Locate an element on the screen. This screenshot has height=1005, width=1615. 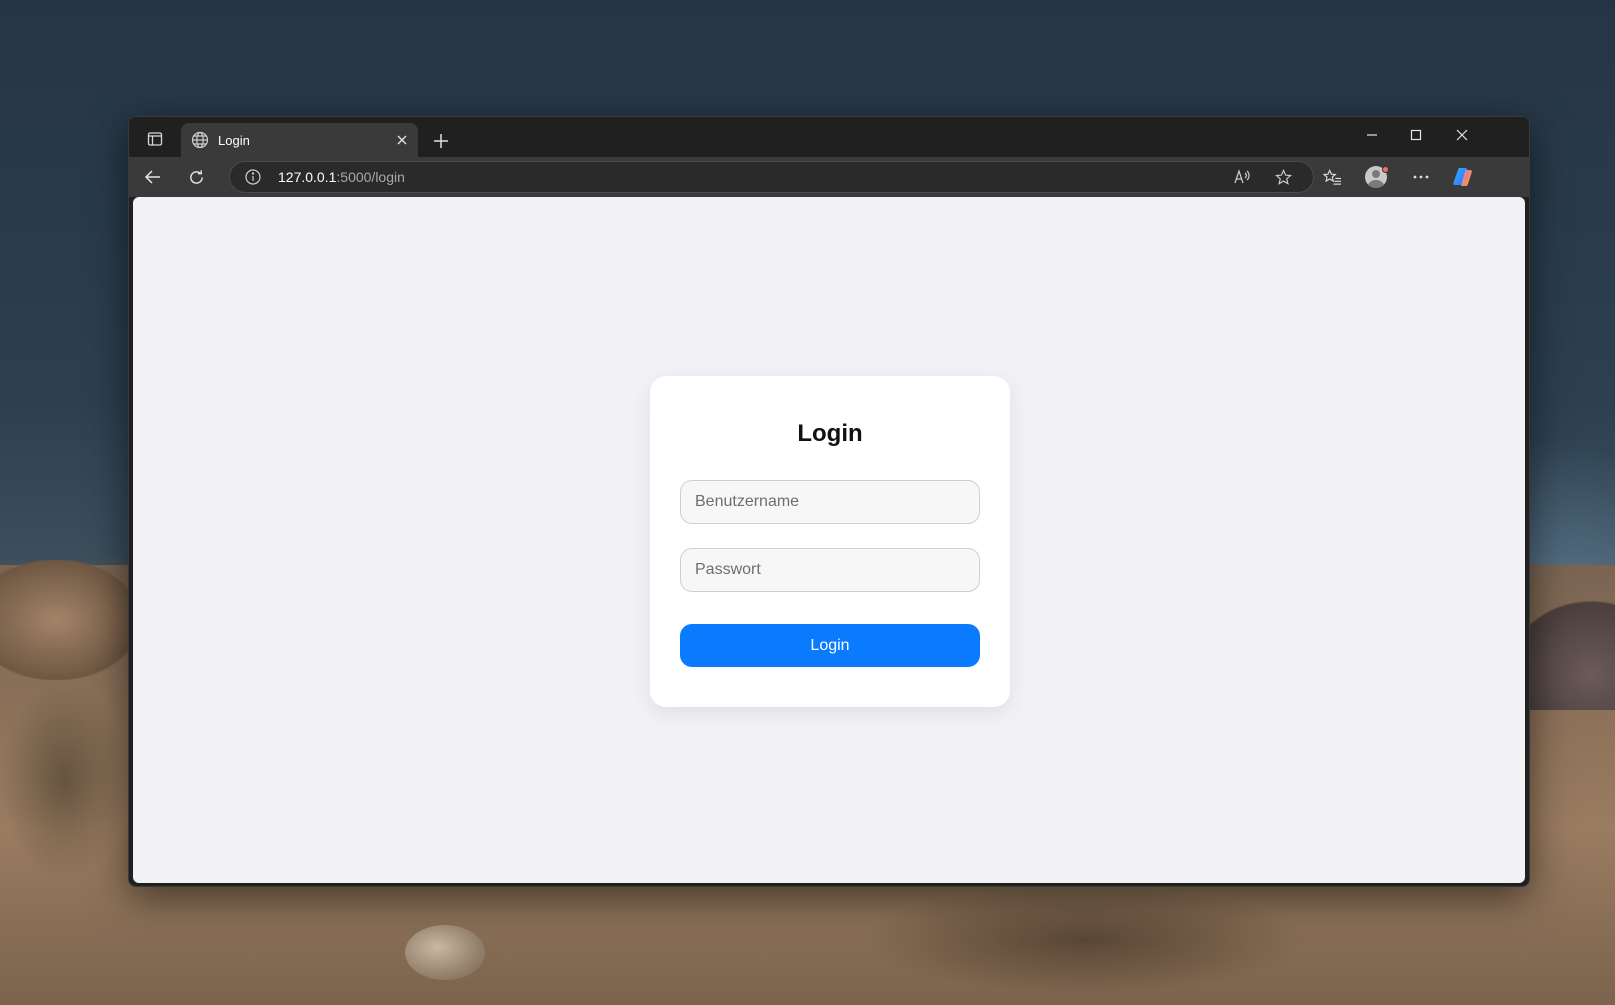
address-bar: 127.0.0.1:5000/login is located at coordinates (771, 177).